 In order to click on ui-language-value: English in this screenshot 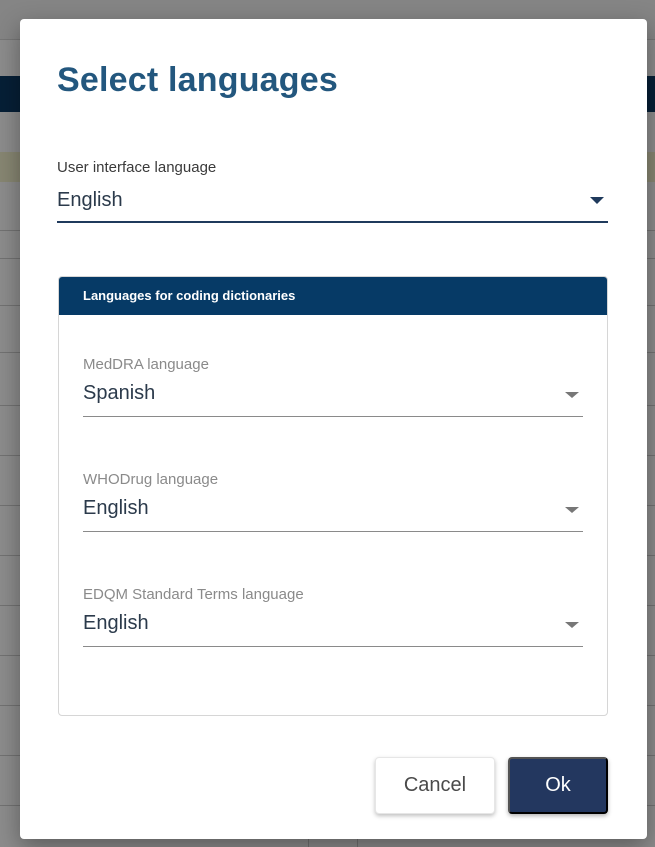, I will do `click(90, 200)`.